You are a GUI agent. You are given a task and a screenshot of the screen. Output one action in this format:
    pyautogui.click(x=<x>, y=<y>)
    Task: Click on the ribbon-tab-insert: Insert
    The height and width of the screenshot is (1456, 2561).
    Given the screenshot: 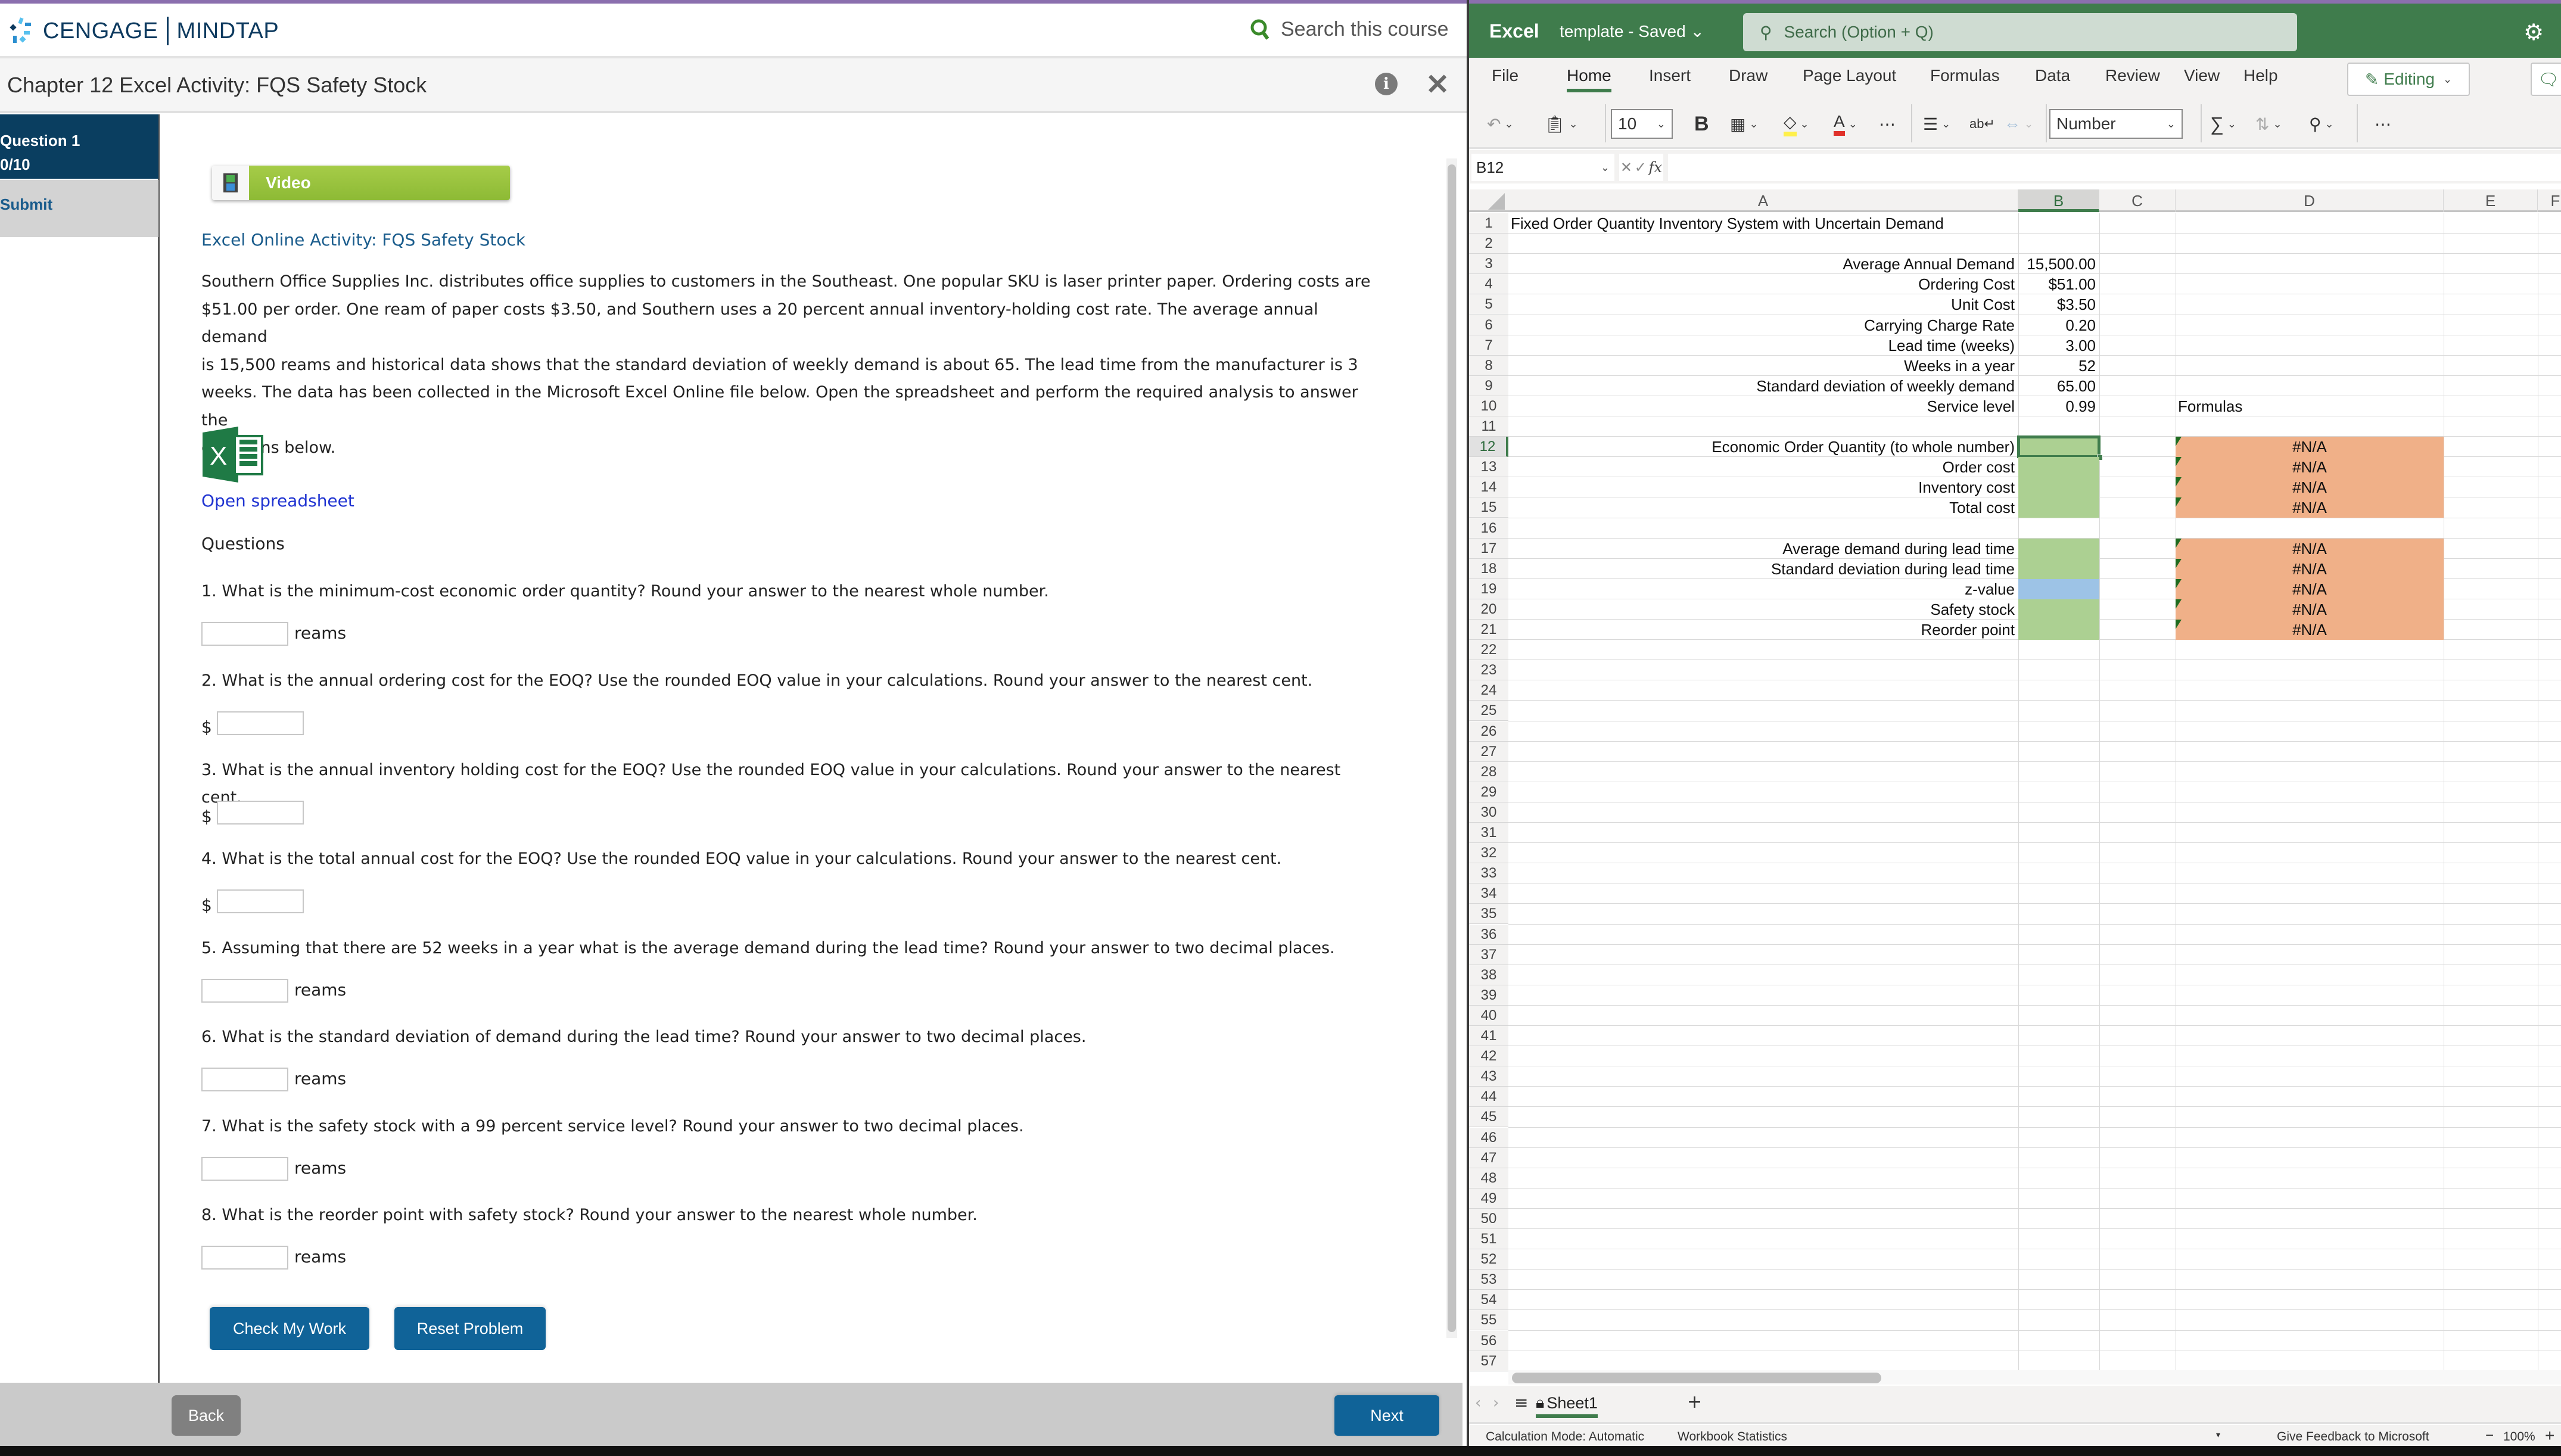 What is the action you would take?
    pyautogui.click(x=1670, y=75)
    